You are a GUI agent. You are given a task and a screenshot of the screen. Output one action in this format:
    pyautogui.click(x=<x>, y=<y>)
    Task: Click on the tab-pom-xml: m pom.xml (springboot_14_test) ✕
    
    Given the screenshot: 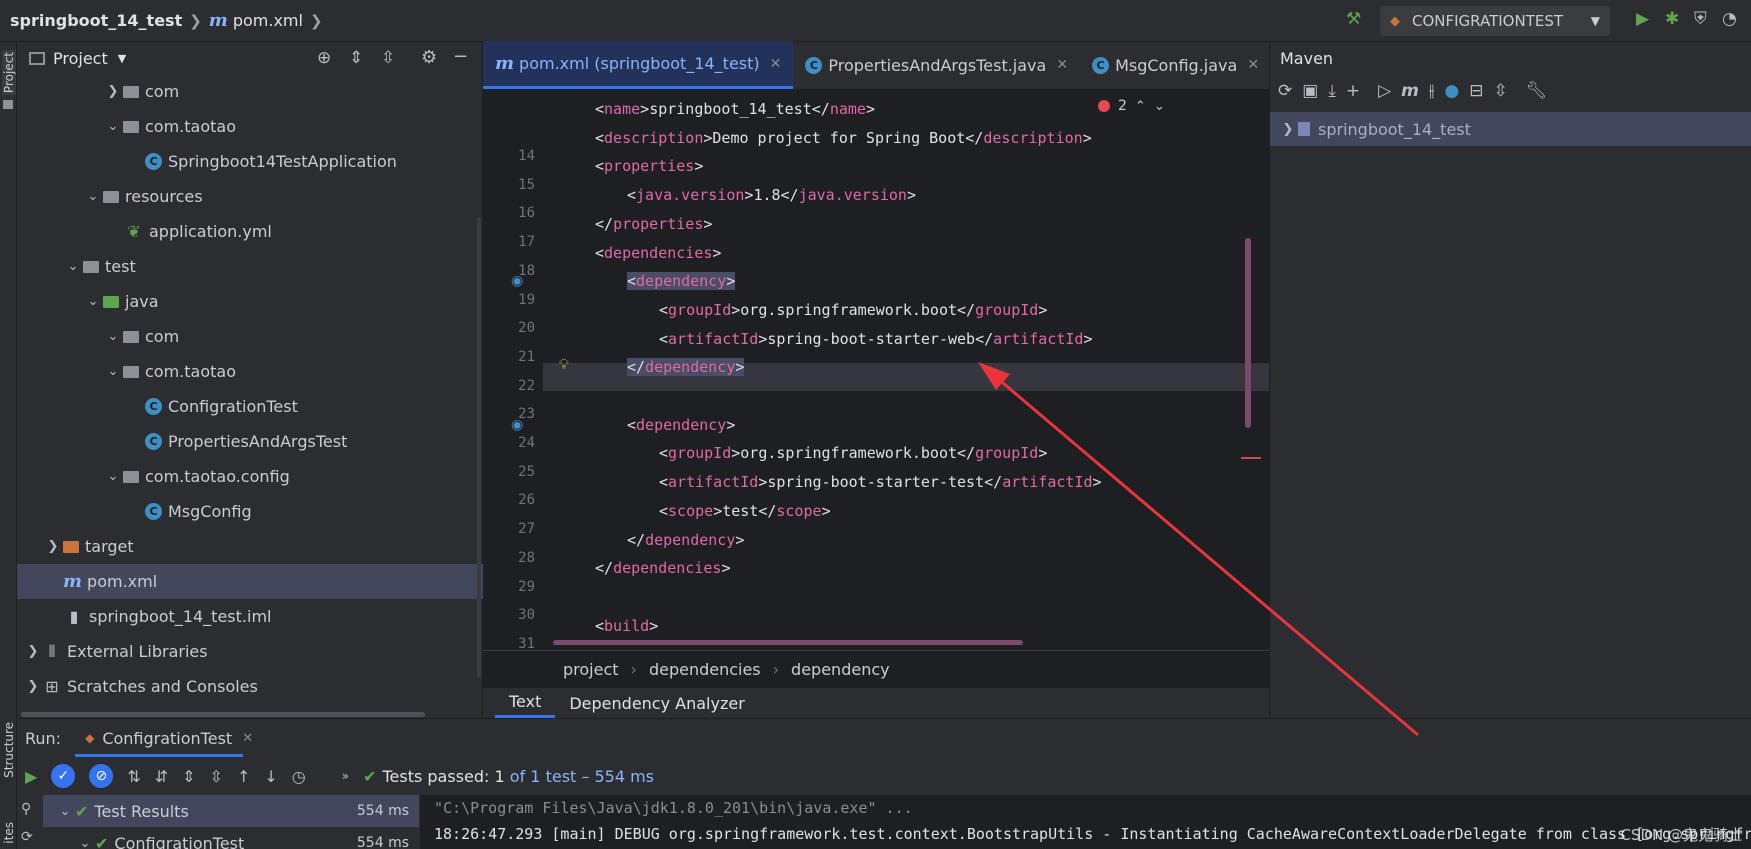 What is the action you would take?
    pyautogui.click(x=638, y=65)
    